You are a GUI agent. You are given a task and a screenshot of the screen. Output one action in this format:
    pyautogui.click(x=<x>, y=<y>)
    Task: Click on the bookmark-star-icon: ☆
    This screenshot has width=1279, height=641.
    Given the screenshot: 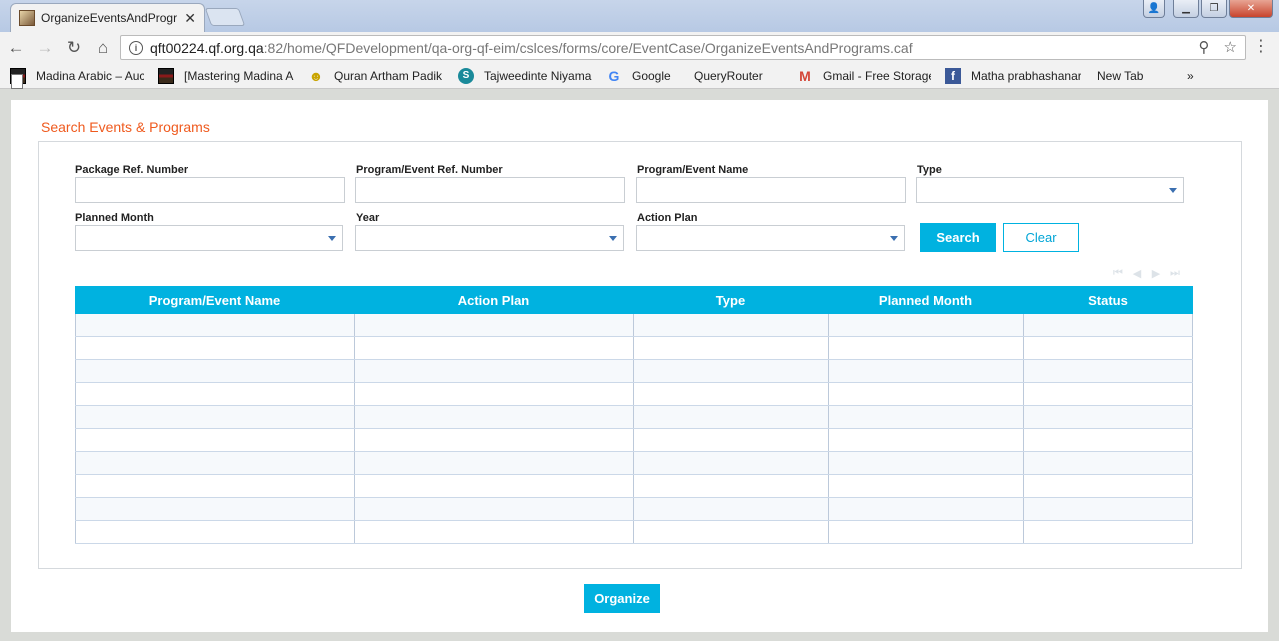 What is the action you would take?
    pyautogui.click(x=1230, y=47)
    